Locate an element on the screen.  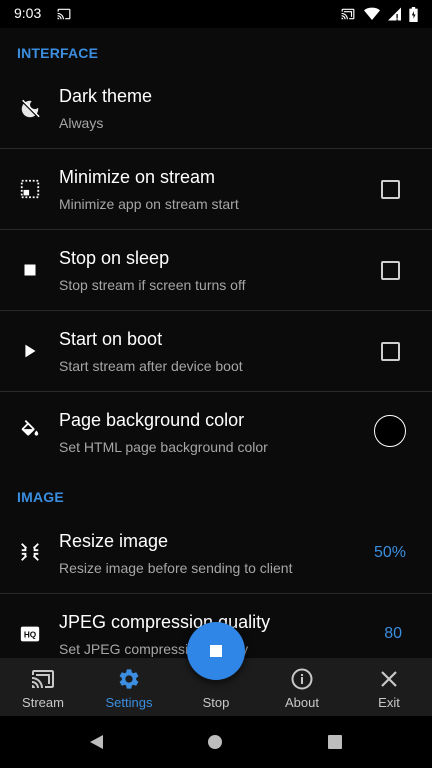
signal-icon is located at coordinates (394, 14).